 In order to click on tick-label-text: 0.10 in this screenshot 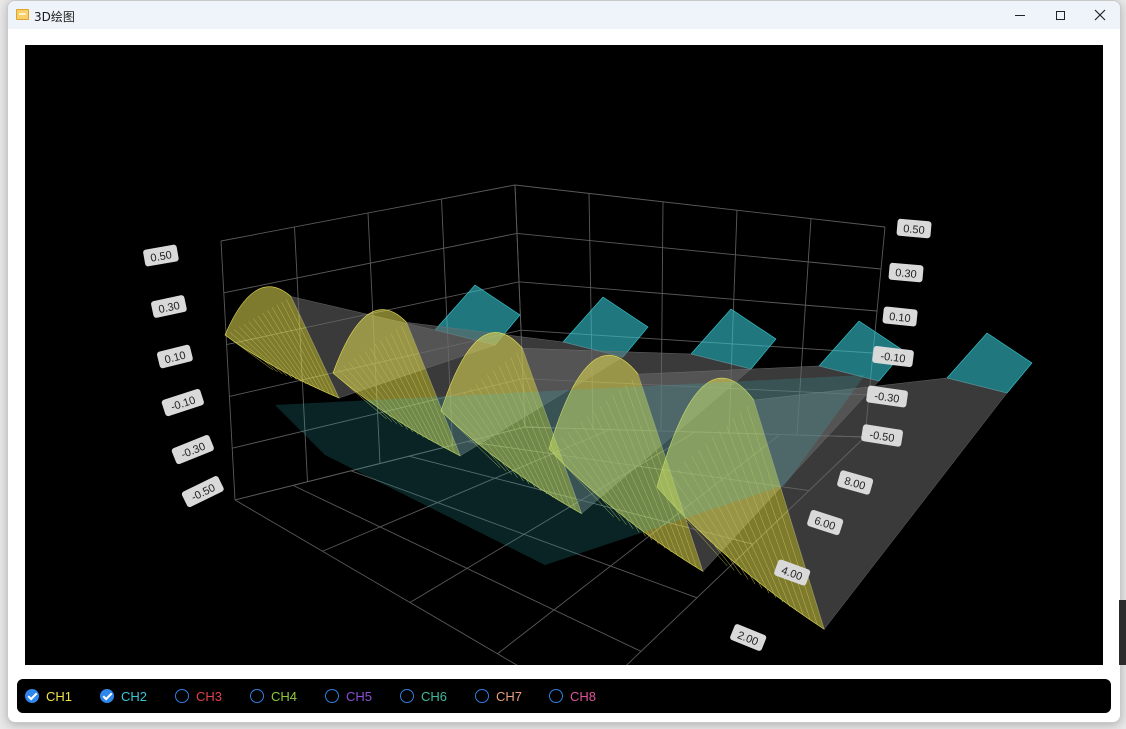, I will do `click(900, 318)`.